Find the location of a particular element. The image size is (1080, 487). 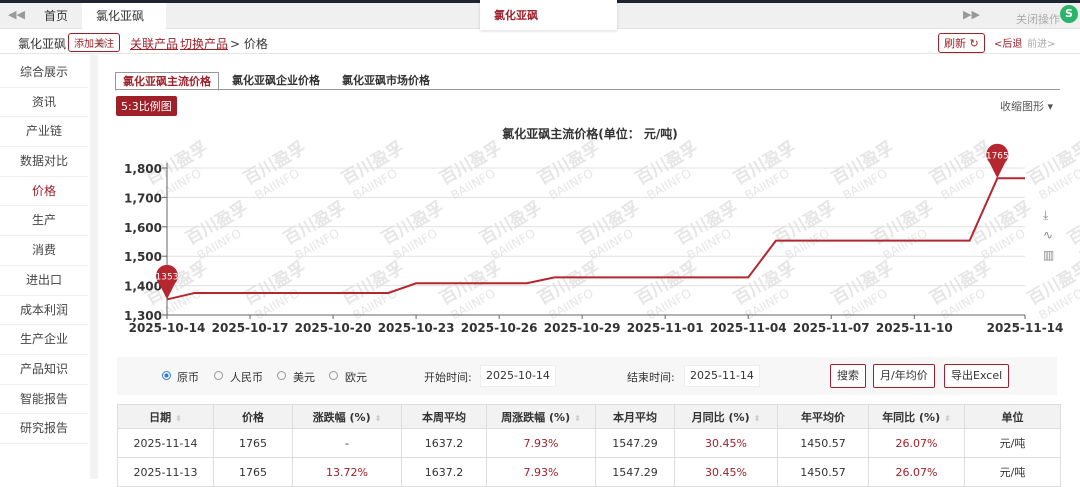

chart-title: 氯化亚砜主流价格(单位： 元/吨) is located at coordinates (540, 133).